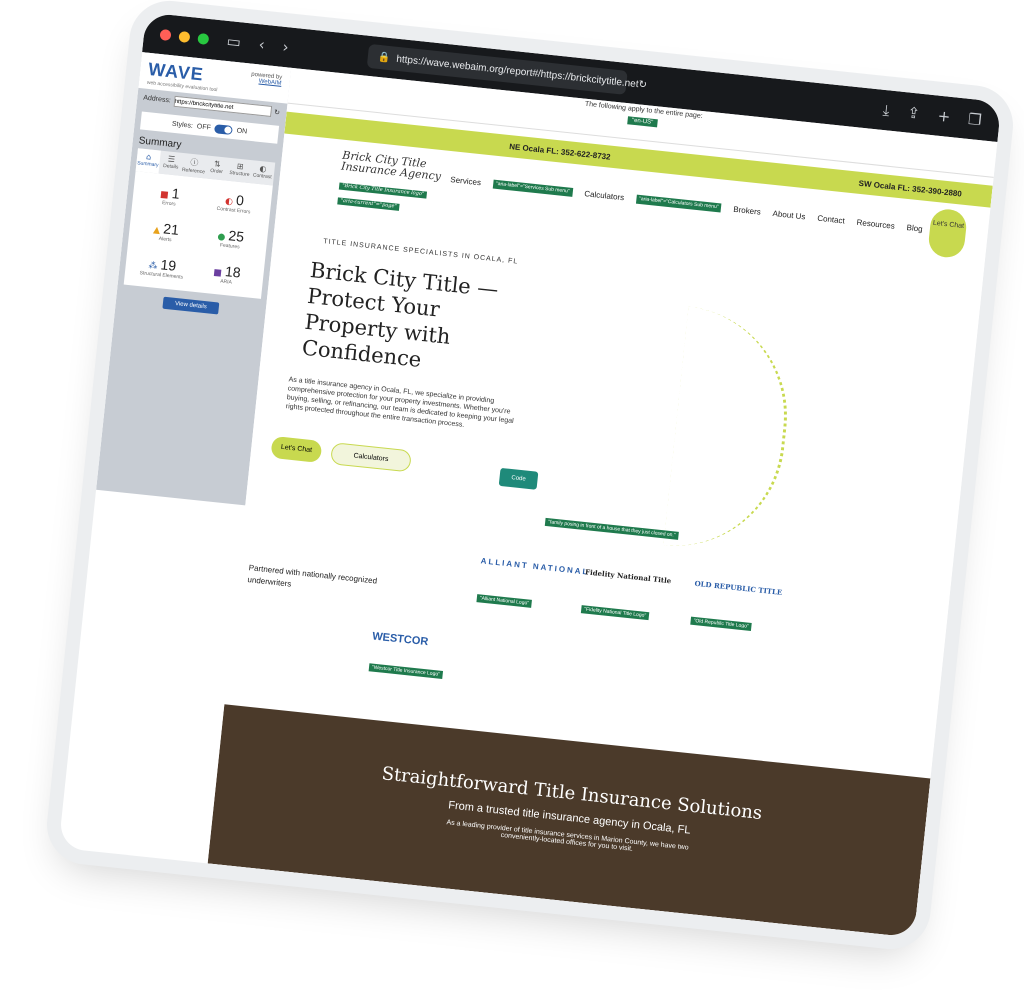 The width and height of the screenshot is (1024, 1000). What do you see at coordinates (738, 587) in the screenshot?
I see `old-republic-logo: OLD REPUBLIC TITLE` at bounding box center [738, 587].